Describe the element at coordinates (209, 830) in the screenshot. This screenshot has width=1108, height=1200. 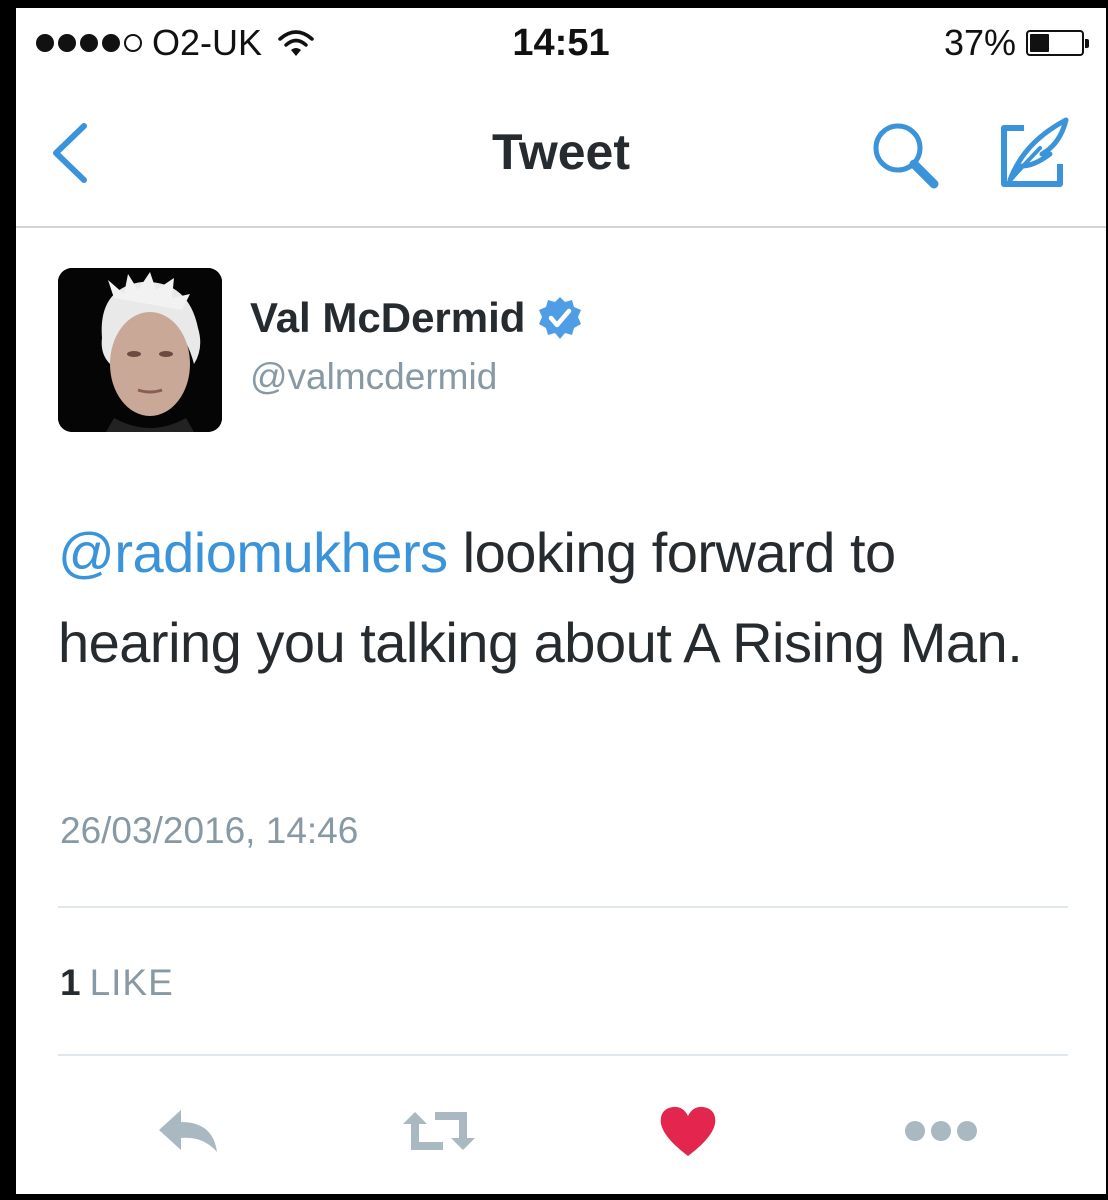
I see `tweet-timestamp: 26/03/2016, 14:46` at that location.